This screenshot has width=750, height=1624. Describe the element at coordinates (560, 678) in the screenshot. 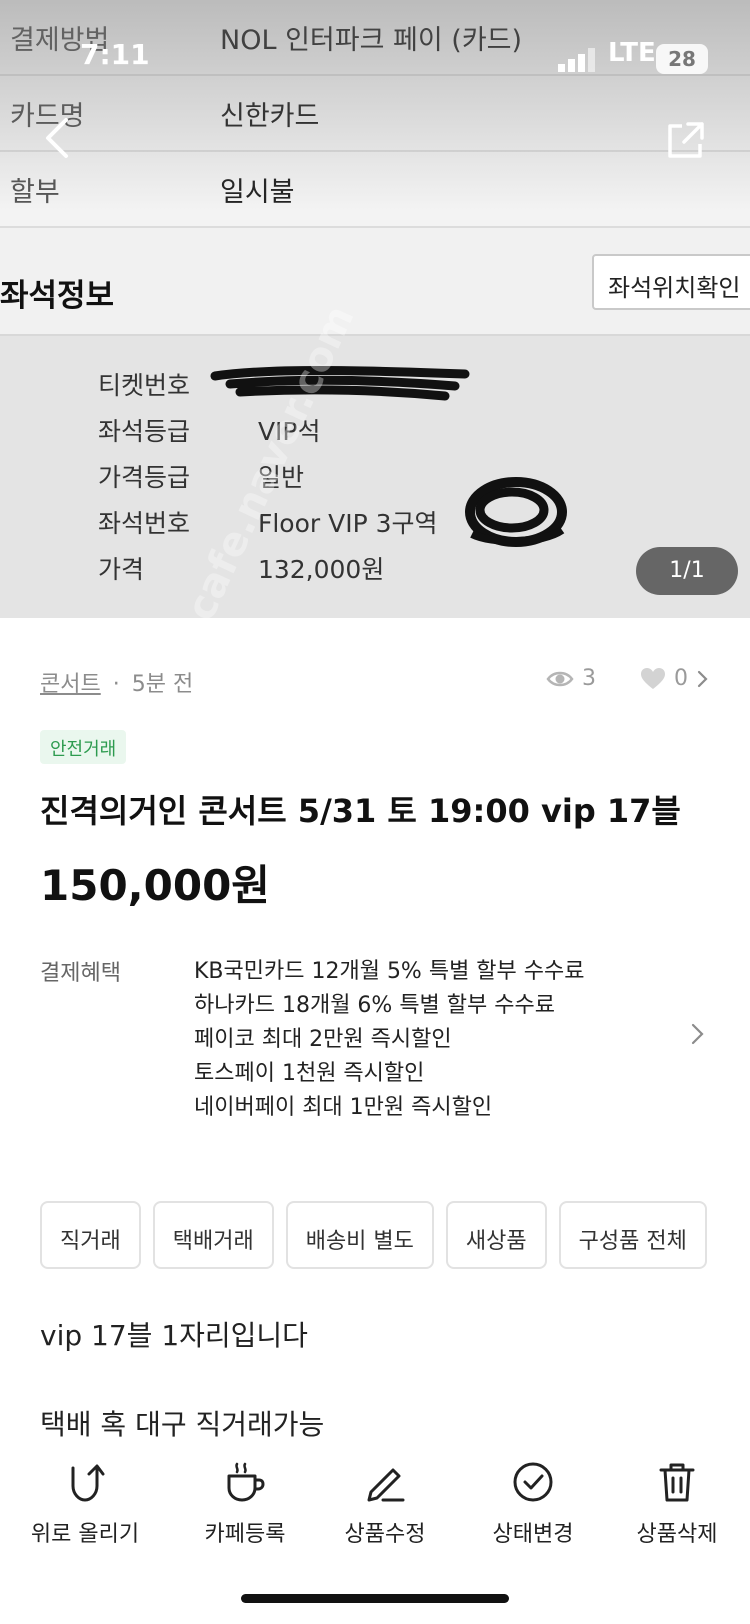

I see `eye-icon` at that location.